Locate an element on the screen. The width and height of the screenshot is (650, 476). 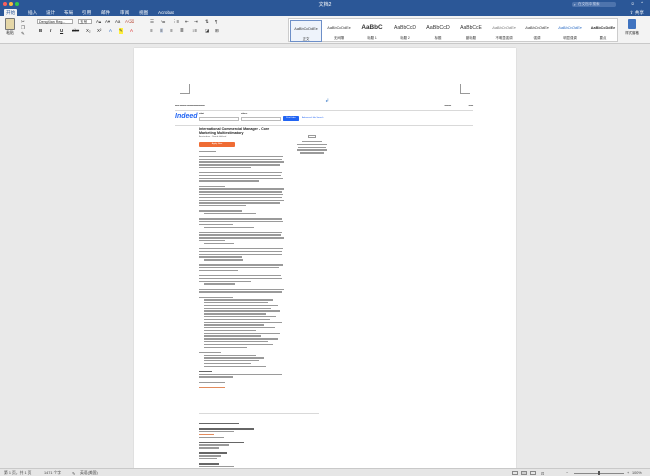
style-subtitle: AaBbCcE 副标题 is located at coordinates (471, 31).